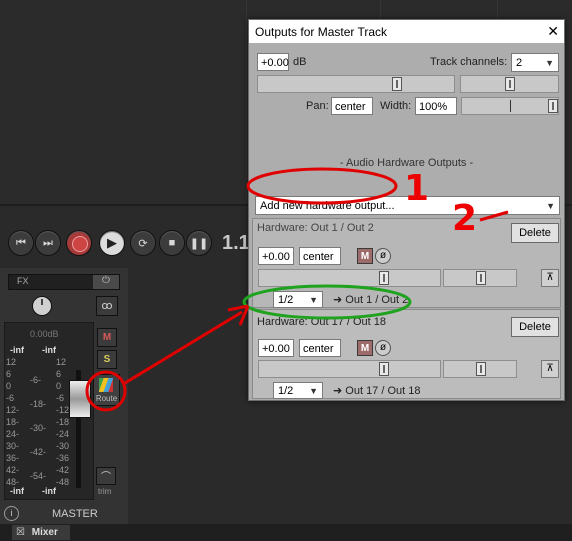 This screenshot has width=572, height=541. I want to click on hw-output-name: Hardware: Out 1 / Out 2, so click(315, 228).